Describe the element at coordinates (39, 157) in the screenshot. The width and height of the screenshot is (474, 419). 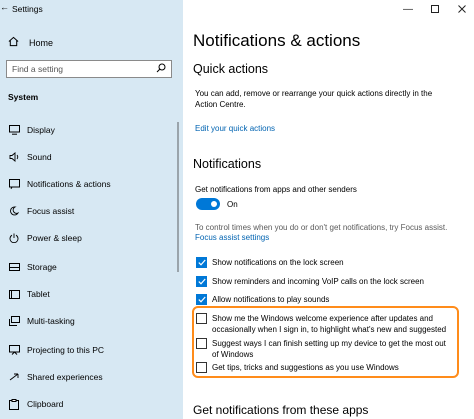
I see `sidebar-item-label: Sound` at that location.